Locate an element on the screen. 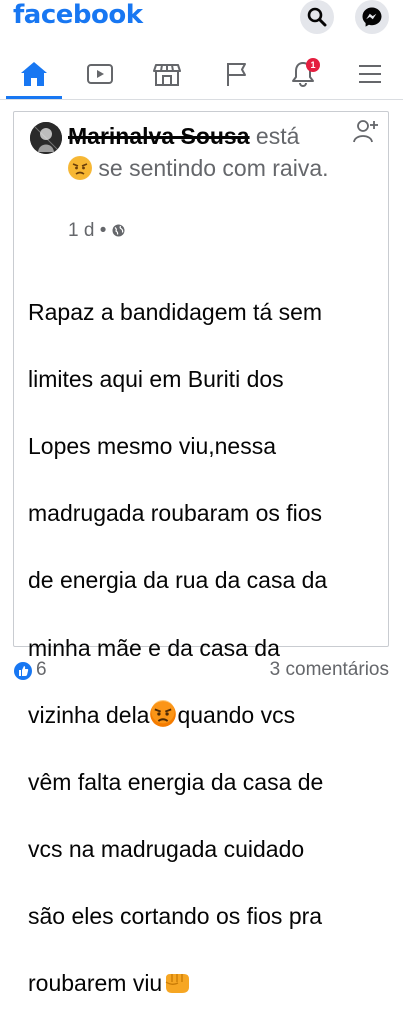  nav-marketplace is located at coordinates (167, 74).